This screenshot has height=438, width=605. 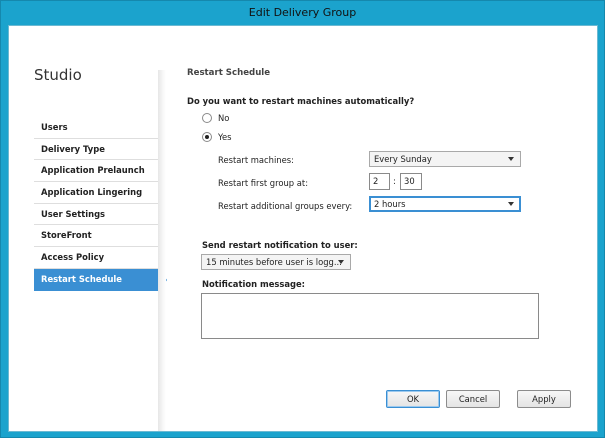 I want to click on sidebar-item-user-settings: User Settings, so click(x=100, y=215).